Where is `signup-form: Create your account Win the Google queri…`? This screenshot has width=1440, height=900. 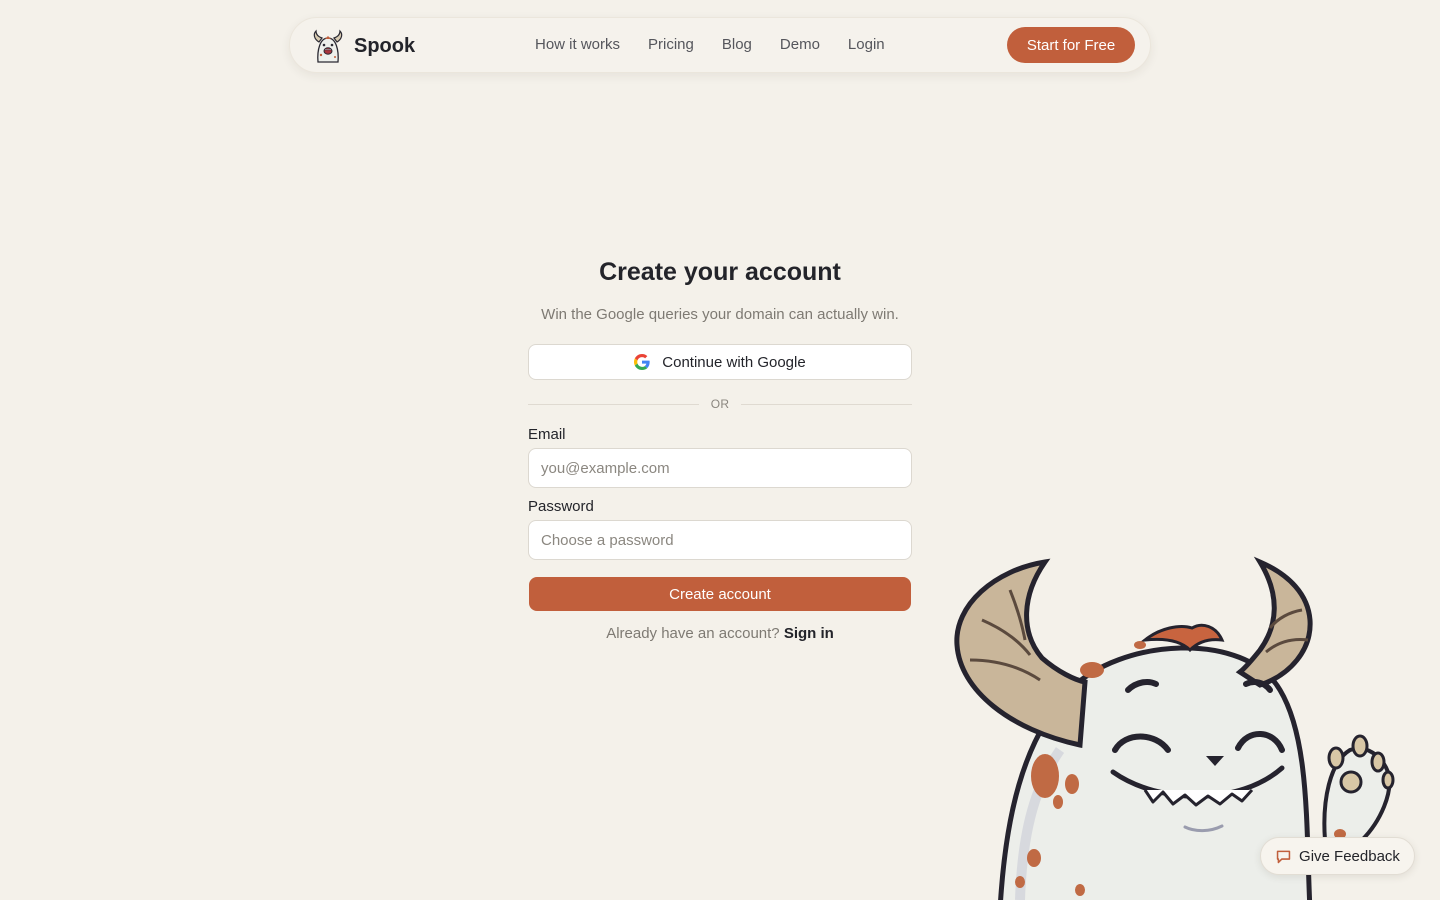 signup-form: Create your account Win the Google queri… is located at coordinates (720, 449).